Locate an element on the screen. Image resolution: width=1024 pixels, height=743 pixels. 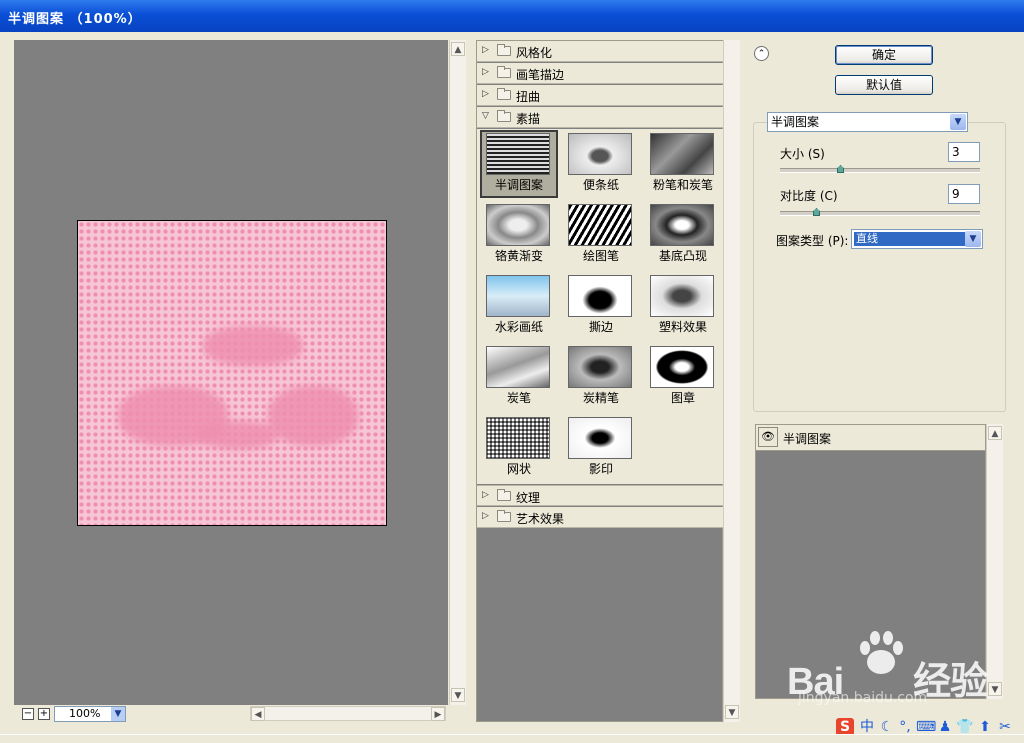
filter-vertical-scrollbar: ▼ is located at coordinates (731, 381).